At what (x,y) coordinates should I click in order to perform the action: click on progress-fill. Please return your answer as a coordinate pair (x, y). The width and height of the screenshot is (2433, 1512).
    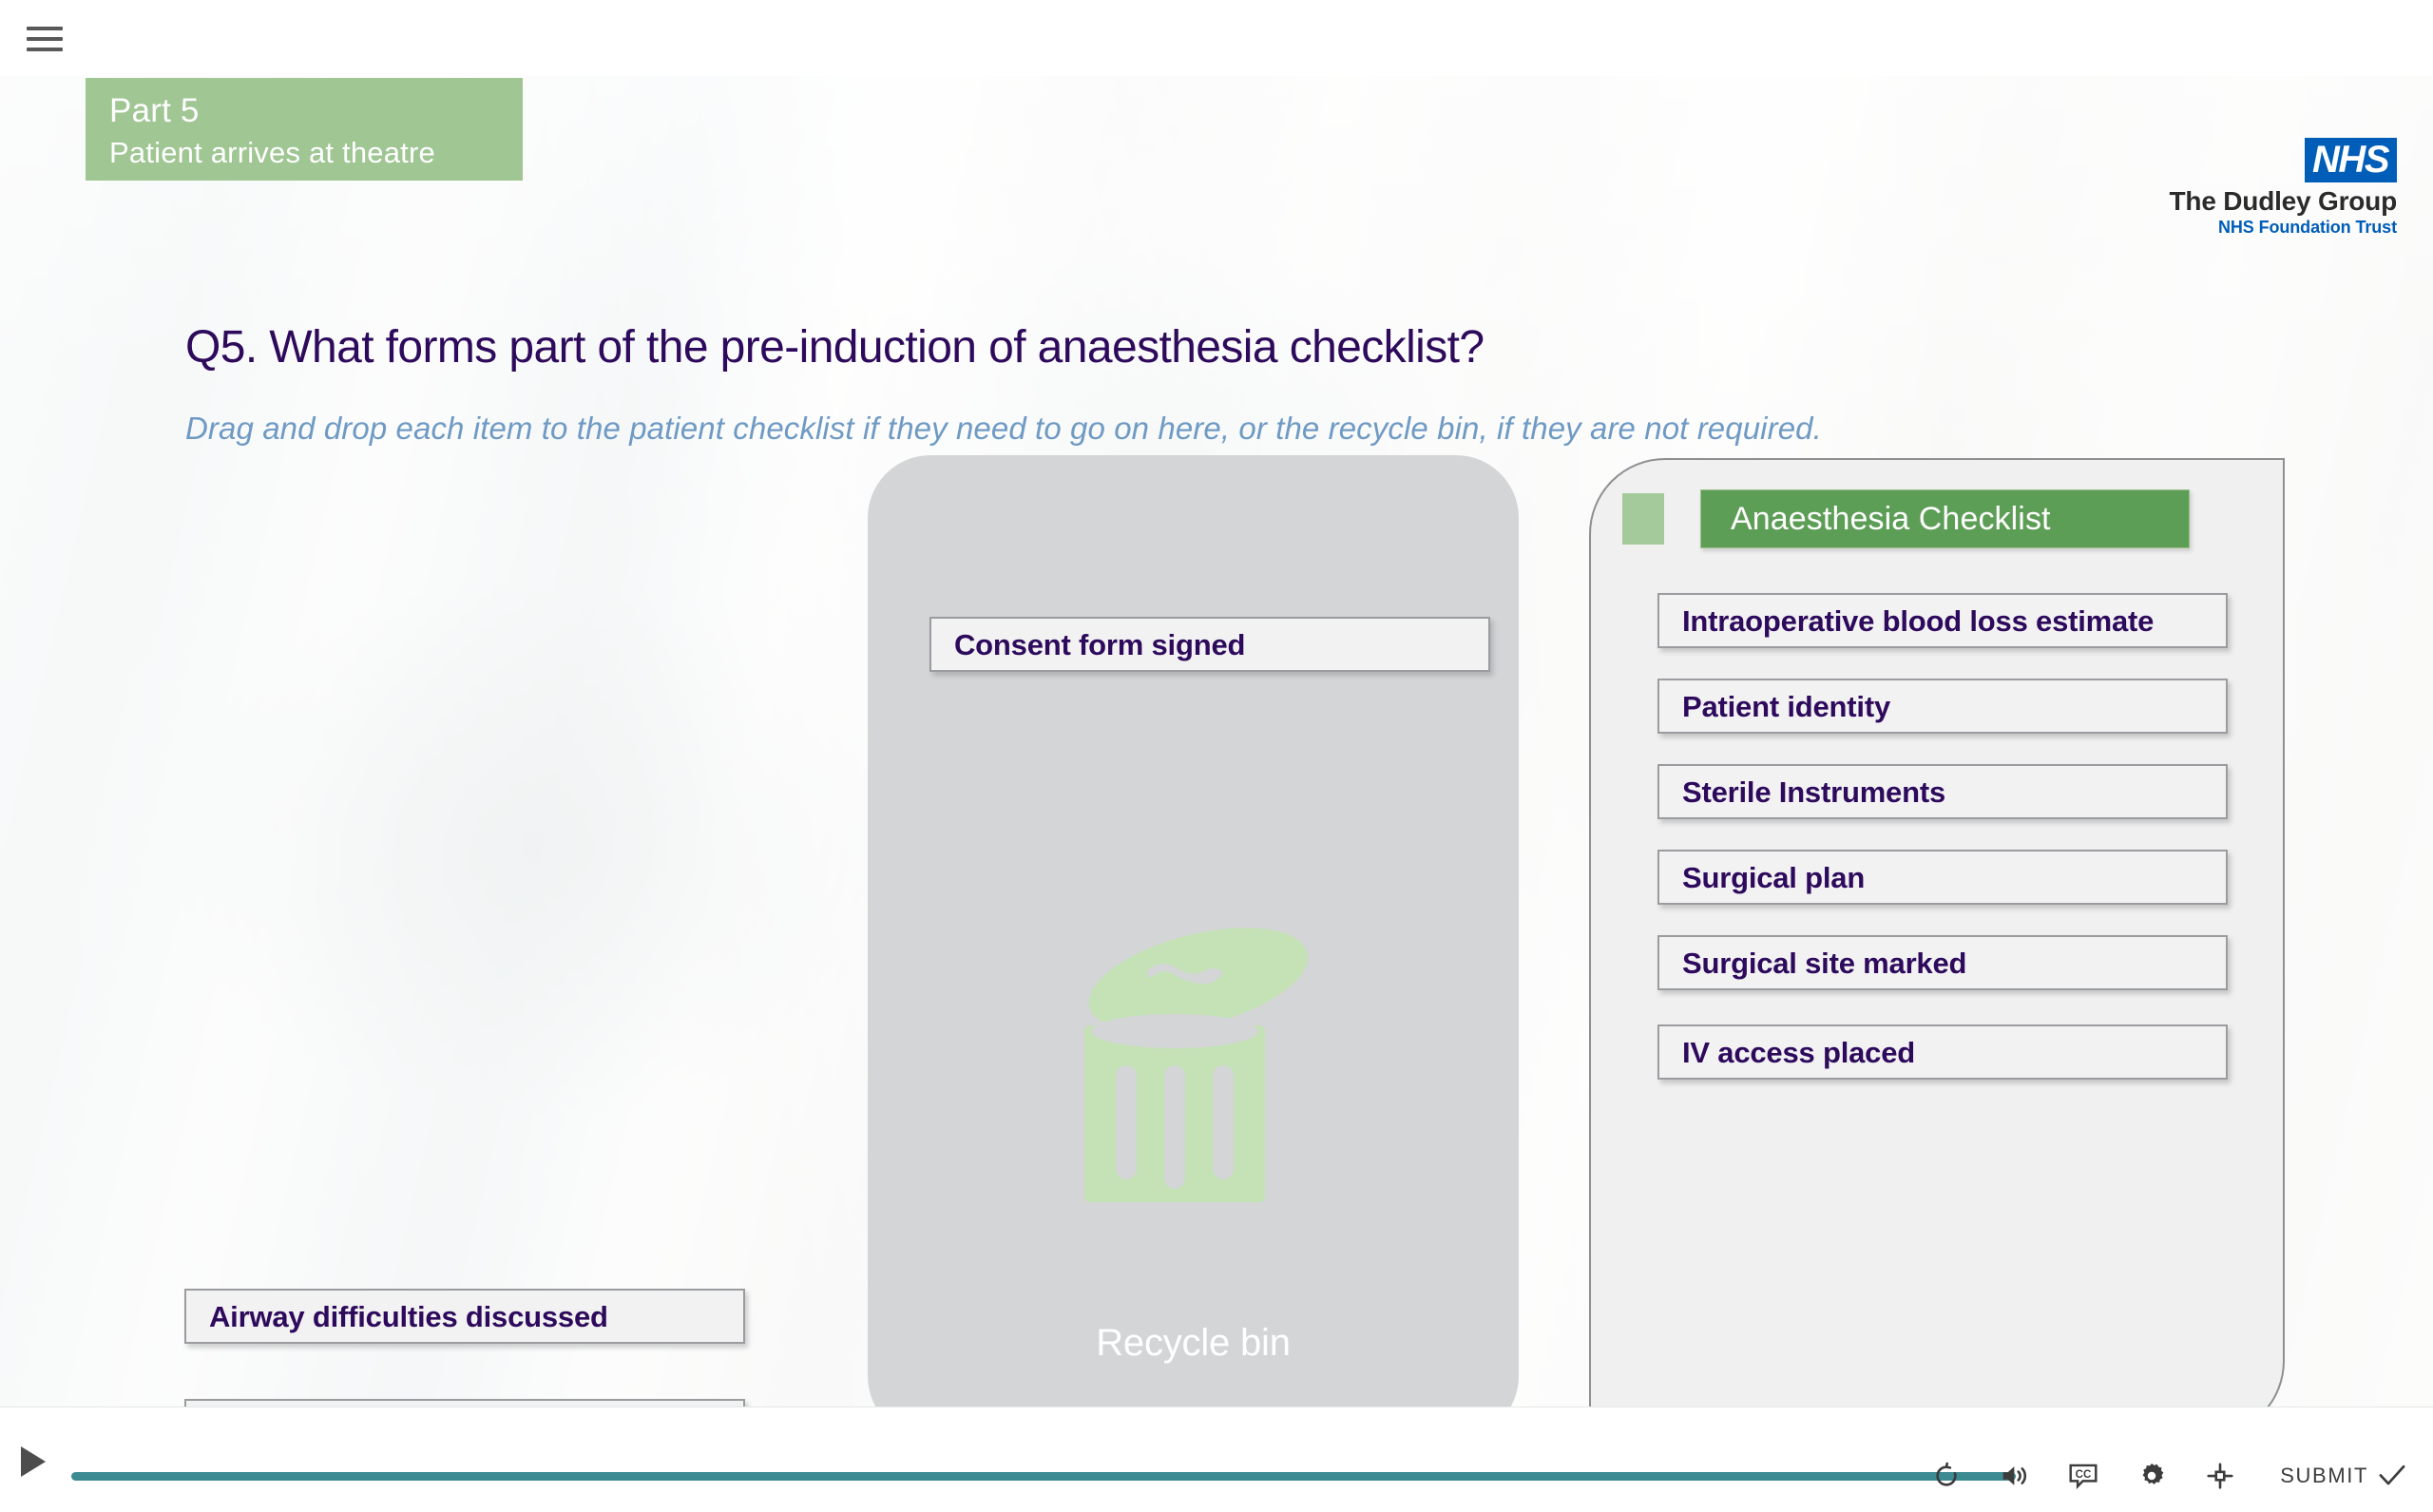
    Looking at the image, I should click on (1043, 1476).